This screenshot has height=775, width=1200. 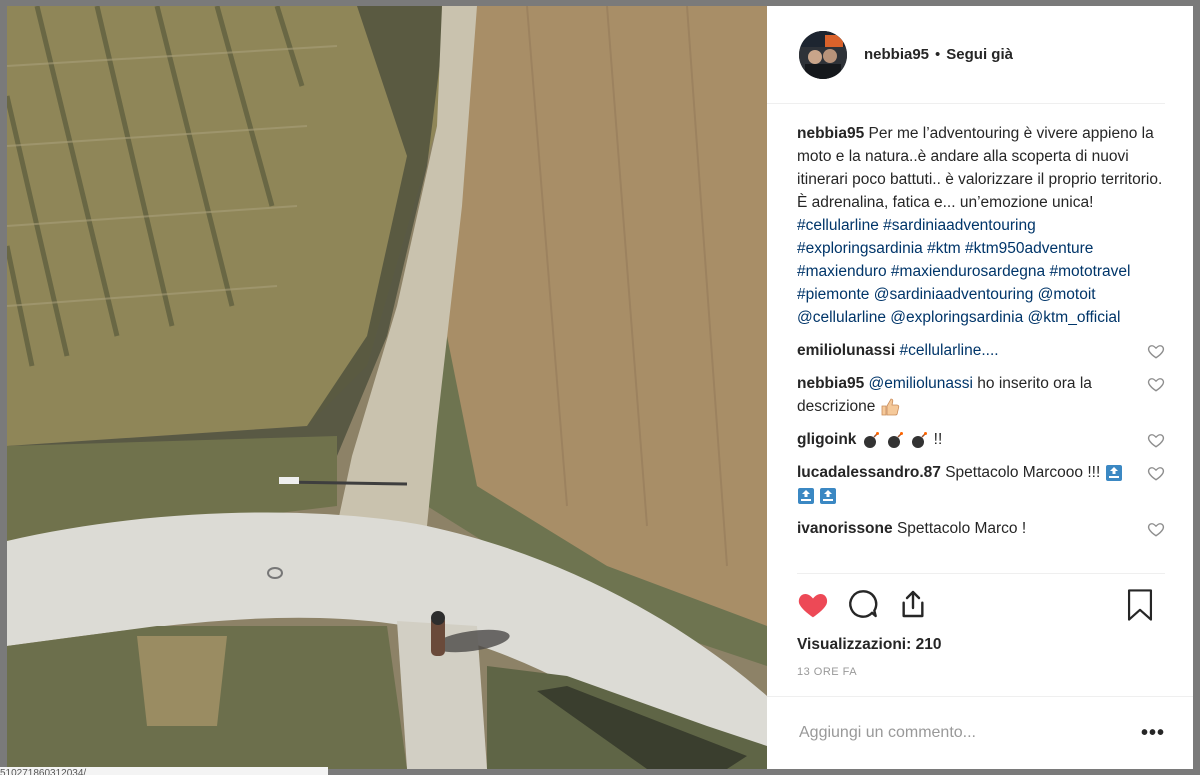 I want to click on comment-item: gligoink !!, so click(x=981, y=440).